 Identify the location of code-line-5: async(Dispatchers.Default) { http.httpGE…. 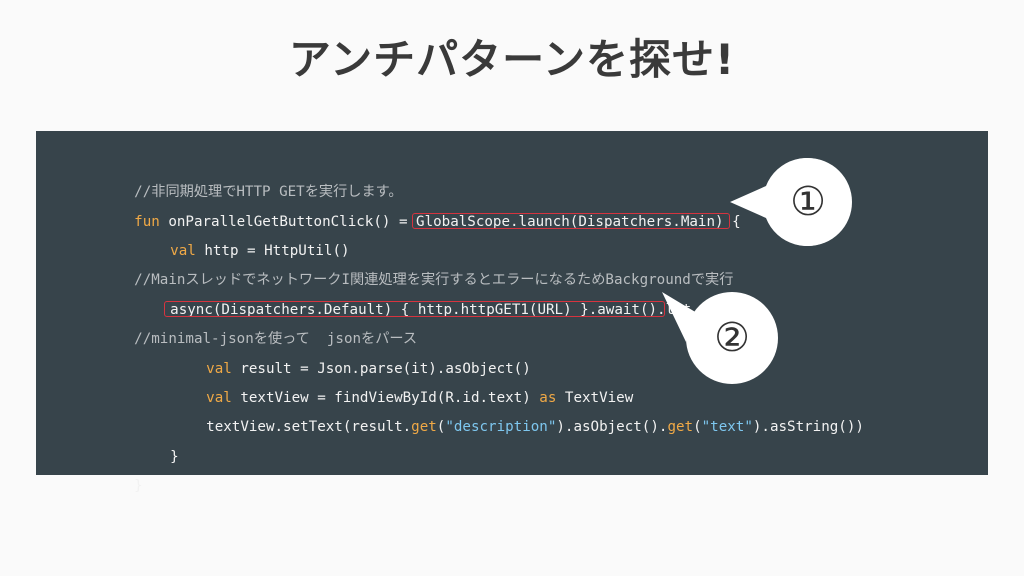
(422, 294).